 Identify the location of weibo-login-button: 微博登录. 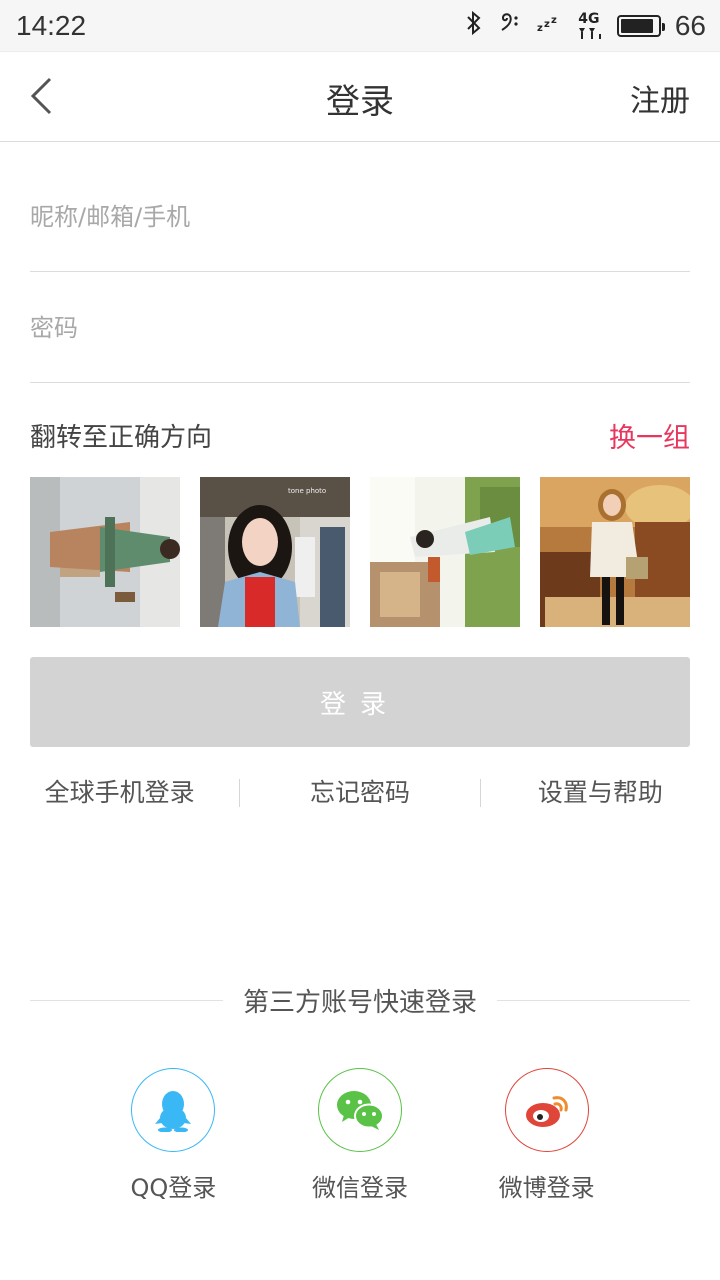
(547, 1135).